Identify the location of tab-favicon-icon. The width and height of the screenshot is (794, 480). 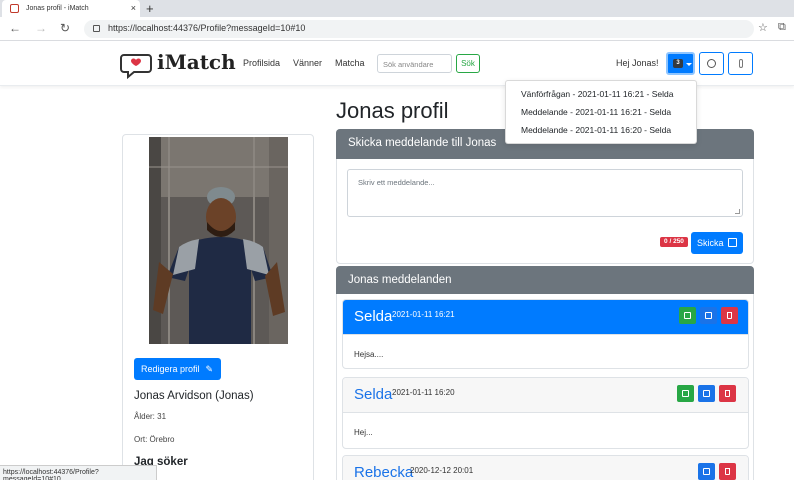
(14, 8).